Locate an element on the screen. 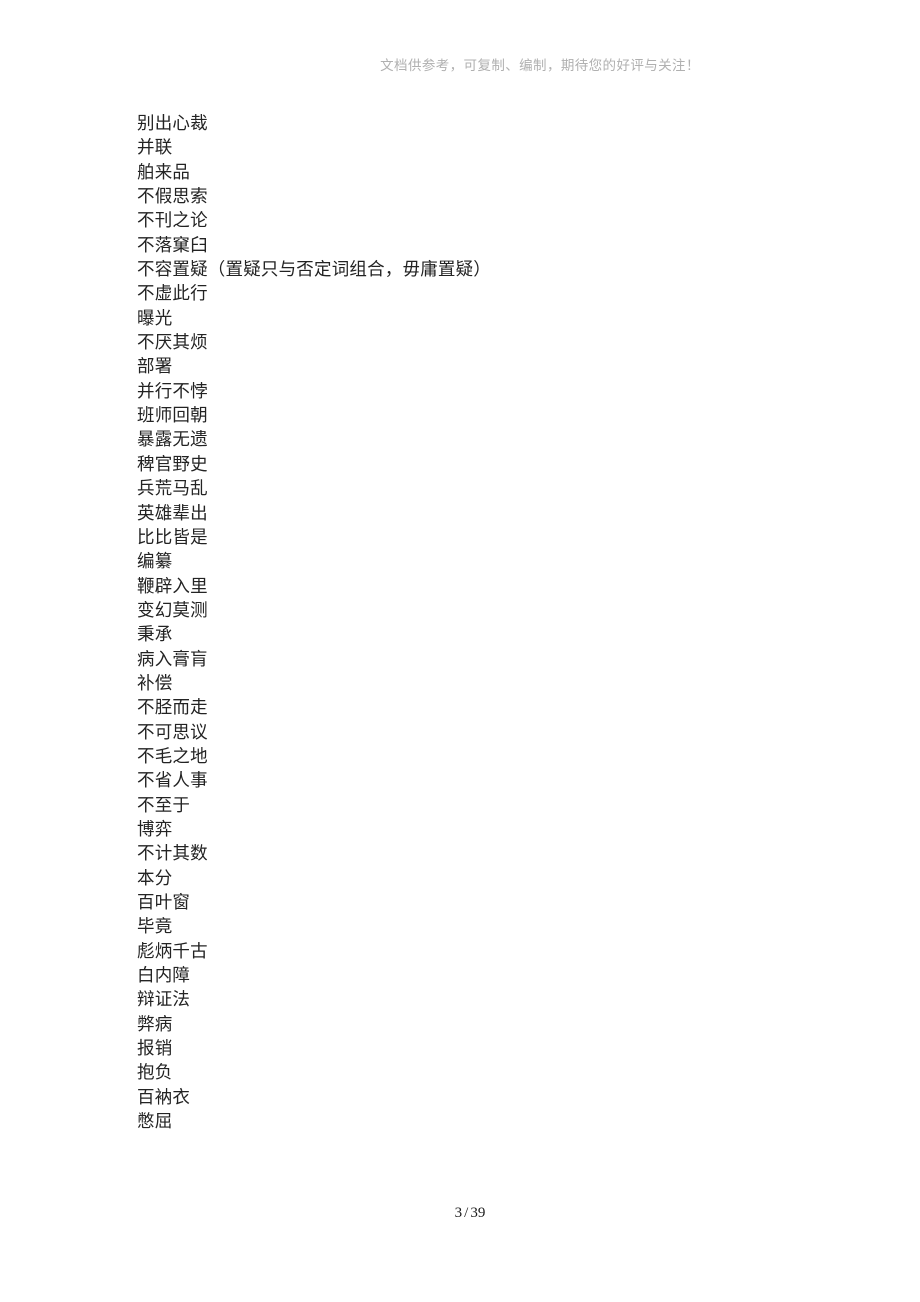  document-line: 不虚此行 is located at coordinates (172, 293).